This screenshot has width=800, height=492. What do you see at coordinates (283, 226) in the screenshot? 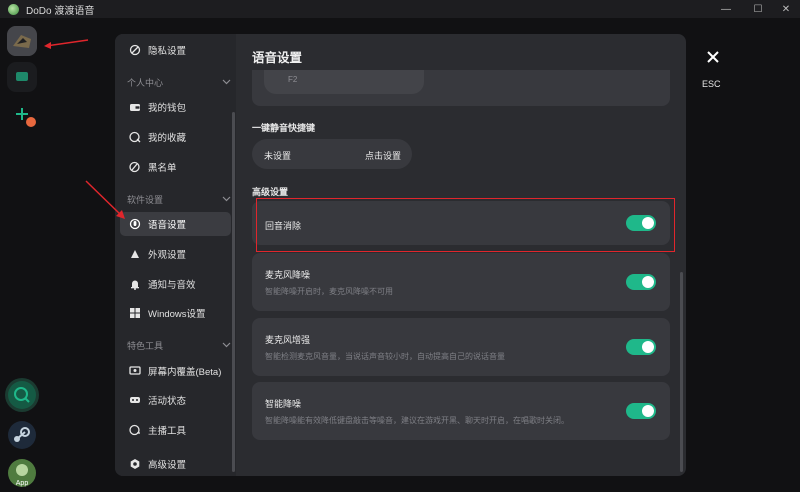
I see `setting-title: 回音消除` at bounding box center [283, 226].